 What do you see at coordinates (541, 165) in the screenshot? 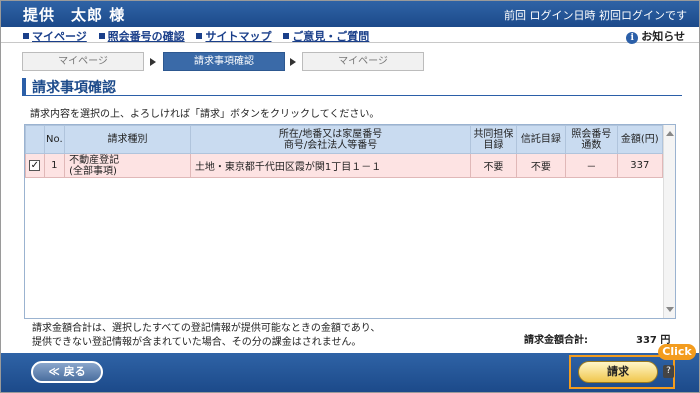
I see `row-trust: 不要` at bounding box center [541, 165].